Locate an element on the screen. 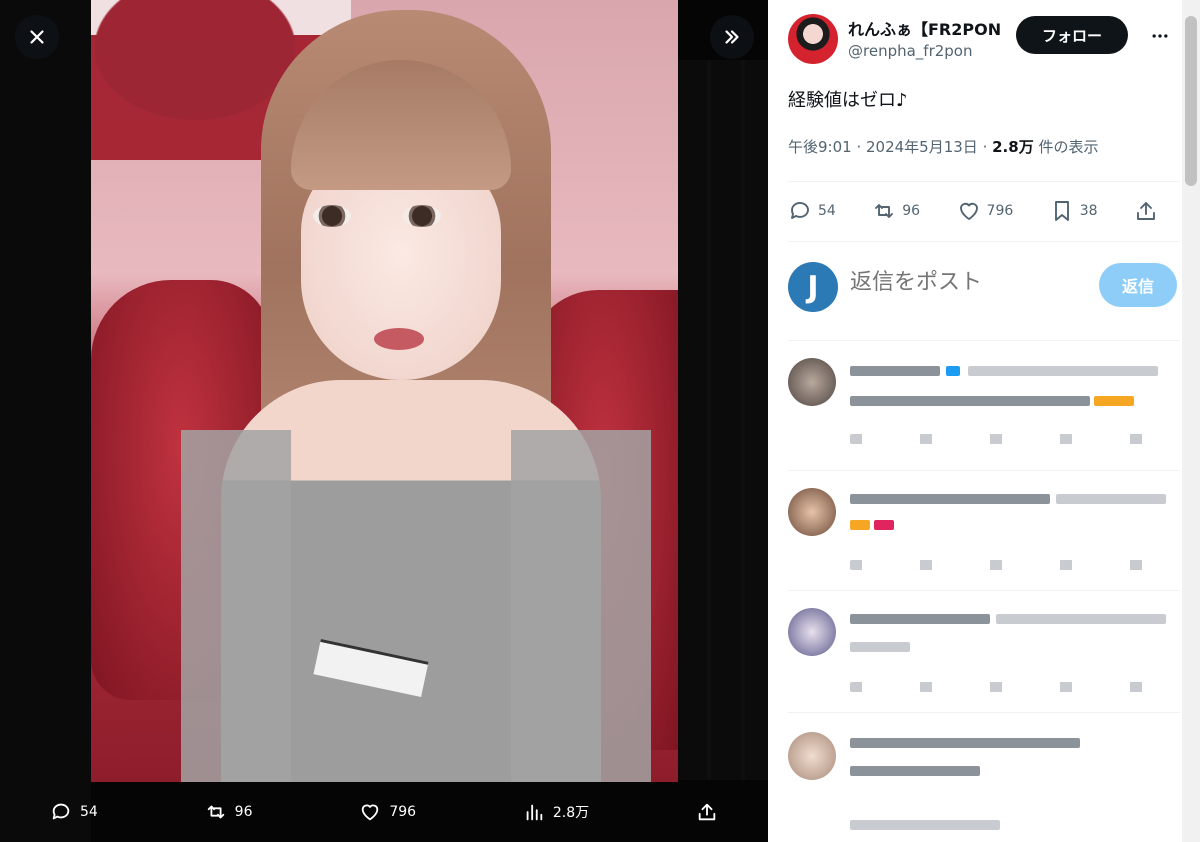 The width and height of the screenshot is (1200, 842). viewer-backdrop-left is located at coordinates (45, 421).